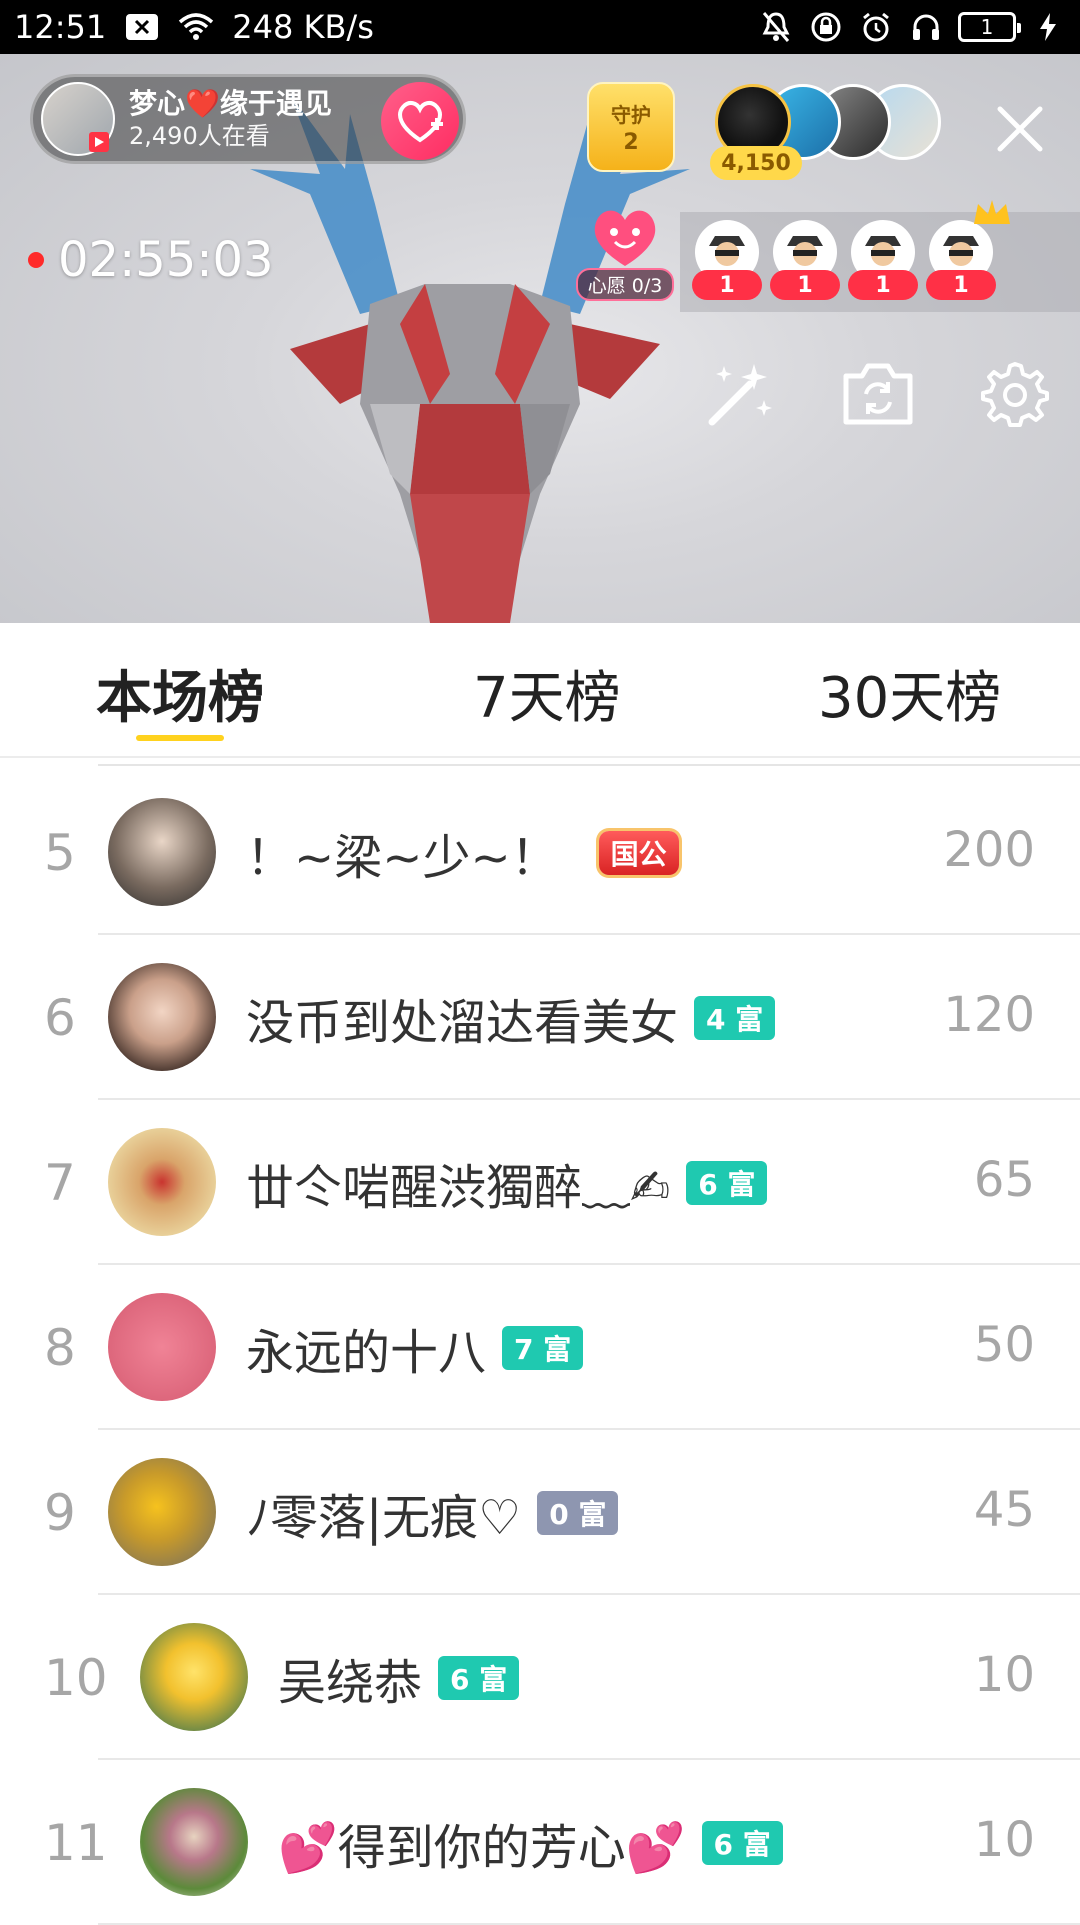  I want to click on user-name-wrap: ﾉ零落|无痕♡ 0 富, so click(432, 1513).